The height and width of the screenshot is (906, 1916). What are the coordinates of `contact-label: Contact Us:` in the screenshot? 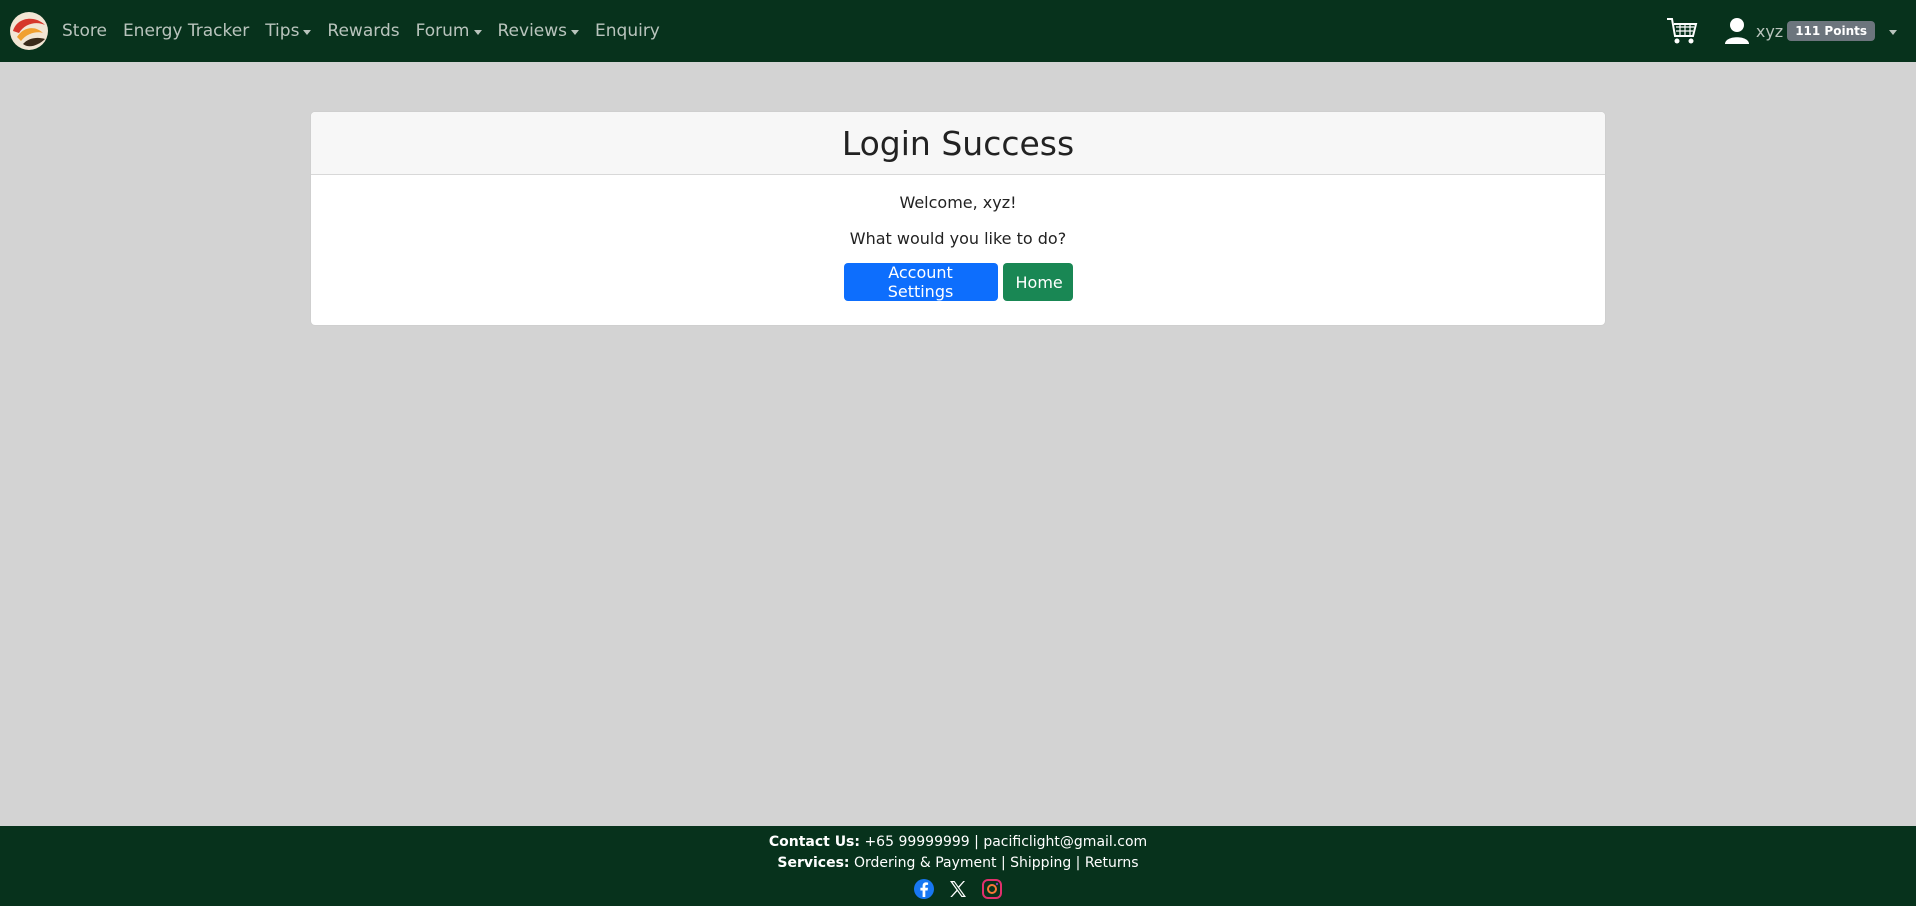 It's located at (814, 842).